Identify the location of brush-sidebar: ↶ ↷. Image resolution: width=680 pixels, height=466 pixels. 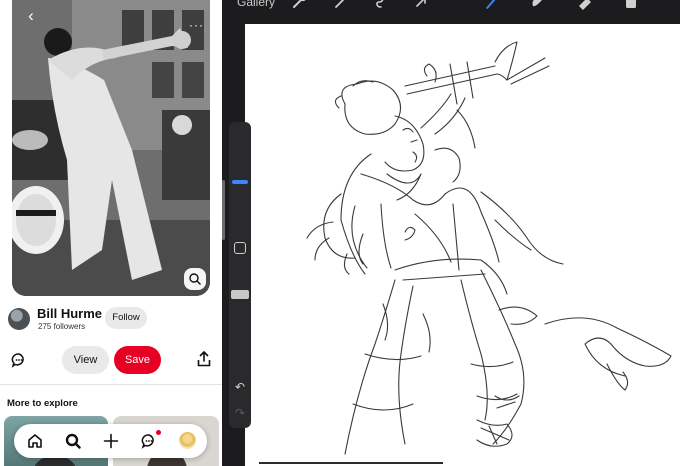
(240, 275).